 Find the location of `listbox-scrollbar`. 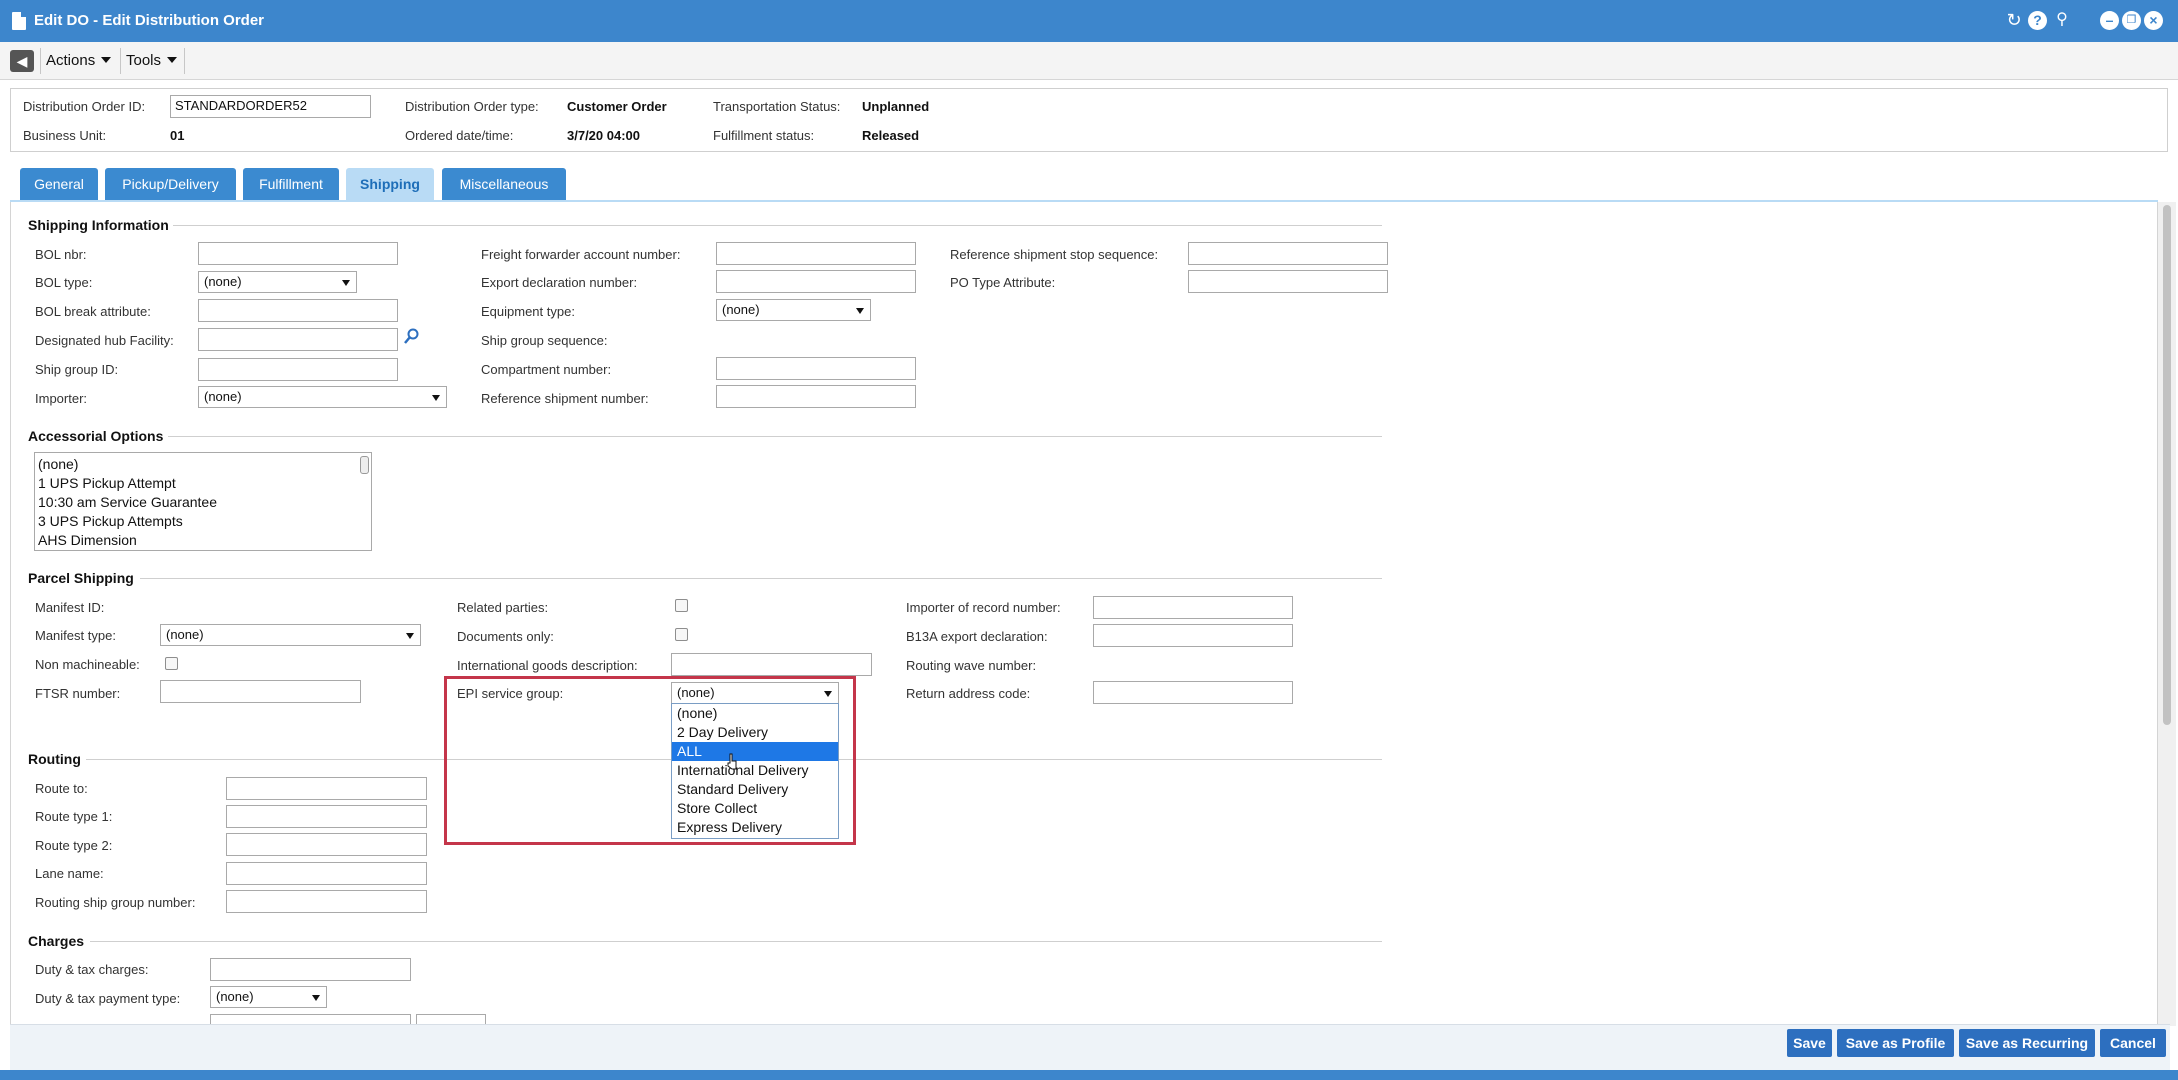

listbox-scrollbar is located at coordinates (364, 465).